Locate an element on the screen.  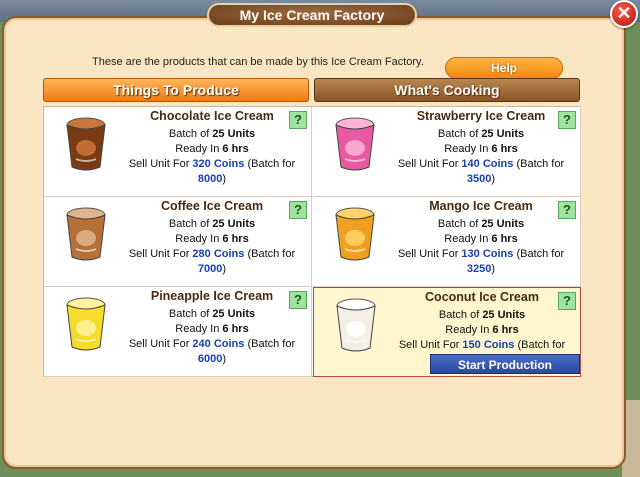
strawberry-ice-cream-tub-icon is located at coordinates (355, 144).